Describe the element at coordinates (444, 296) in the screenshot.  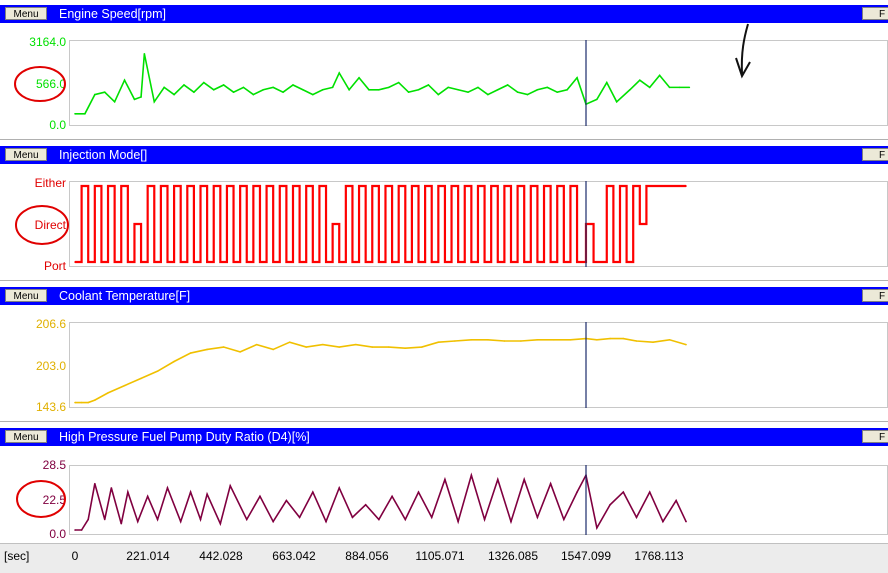
I see `panel-header: Menu Coolant Temperature[F] F` at that location.